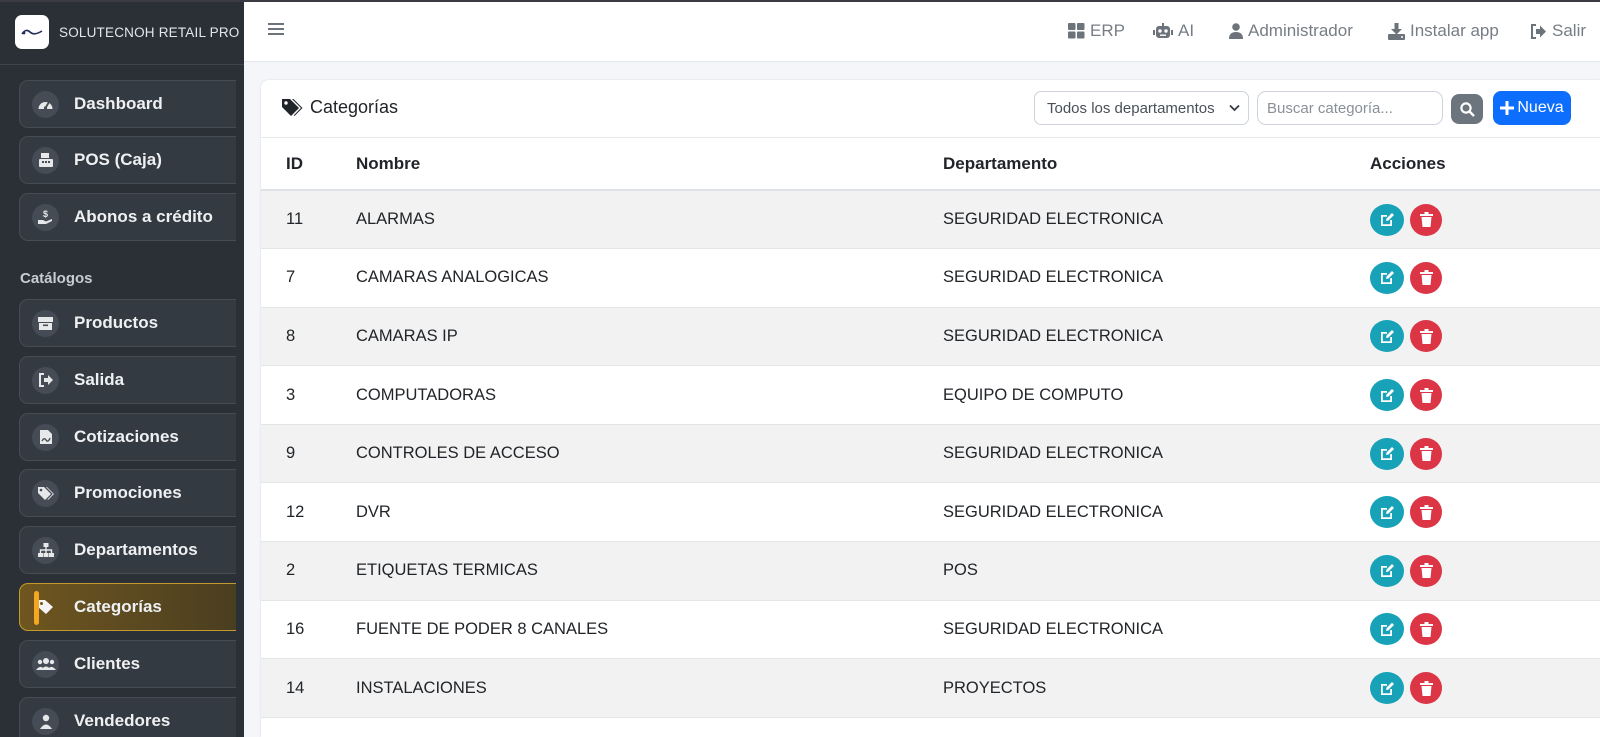 This screenshot has width=1600, height=737. Describe the element at coordinates (308, 688) in the screenshot. I see `cell-id: 14` at that location.